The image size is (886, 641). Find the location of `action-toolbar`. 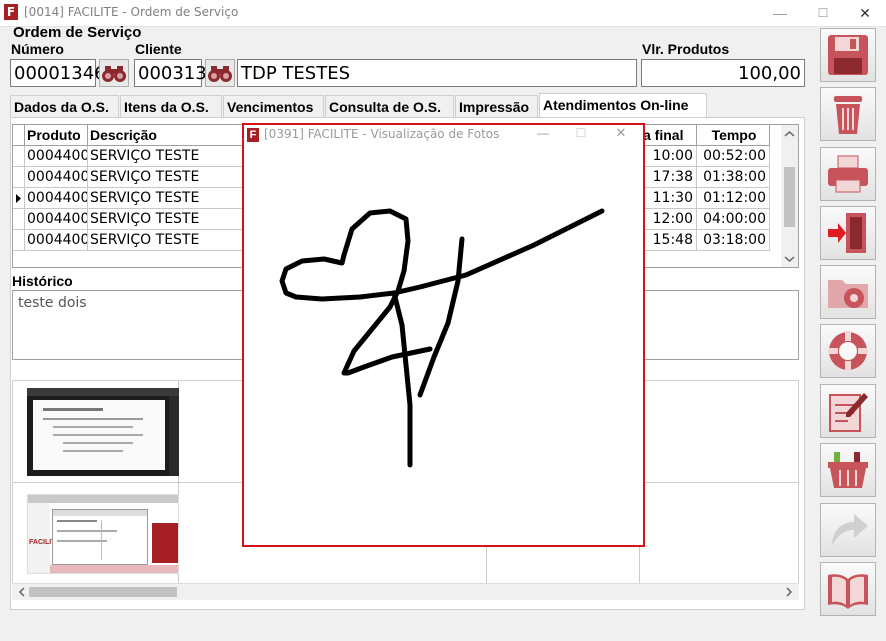

action-toolbar is located at coordinates (848, 332).